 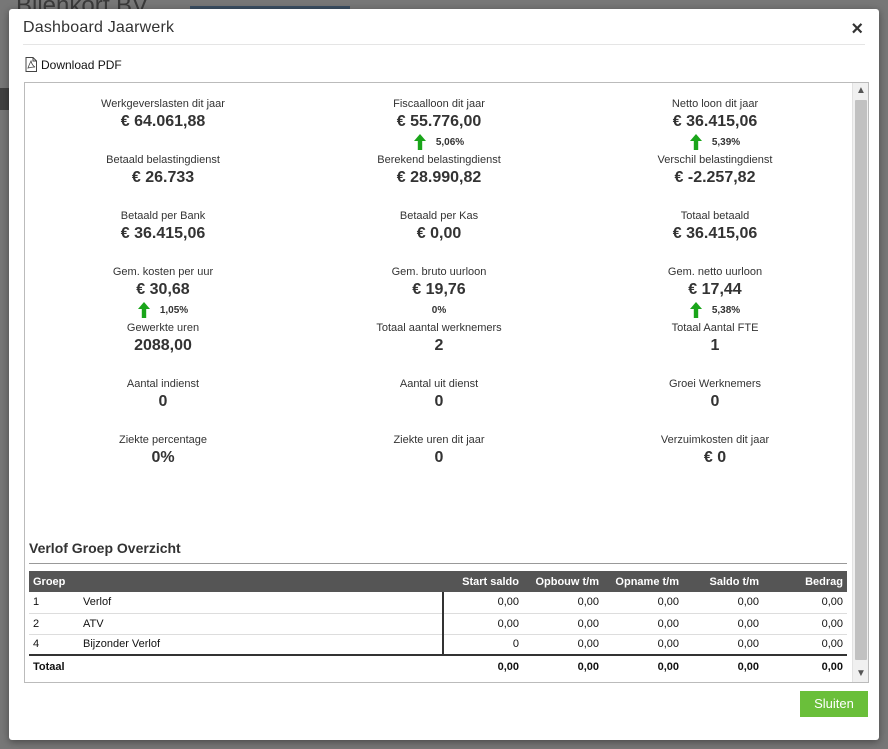 I want to click on stat-label: Betaald per Kas, so click(x=439, y=216).